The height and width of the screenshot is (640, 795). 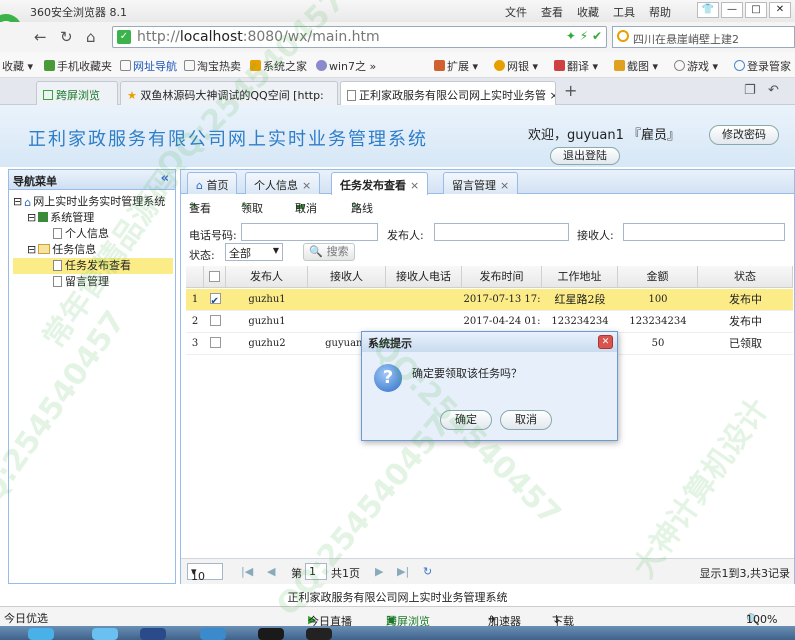 I want to click on tab-task-publish: 任务发布查看 ×, so click(x=380, y=183).